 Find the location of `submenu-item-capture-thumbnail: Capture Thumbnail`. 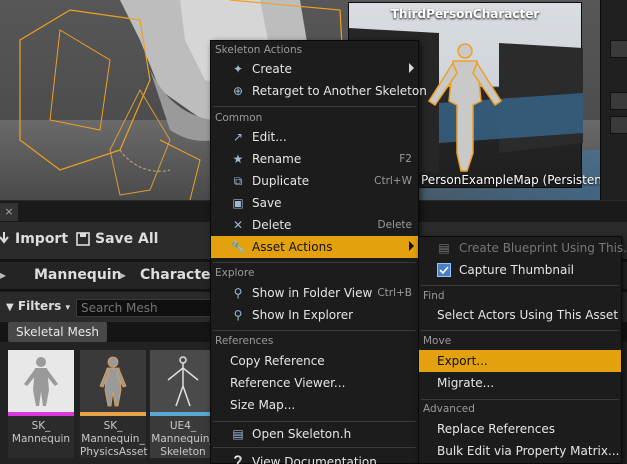

submenu-item-capture-thumbnail: Capture Thumbnail is located at coordinates (520, 270).